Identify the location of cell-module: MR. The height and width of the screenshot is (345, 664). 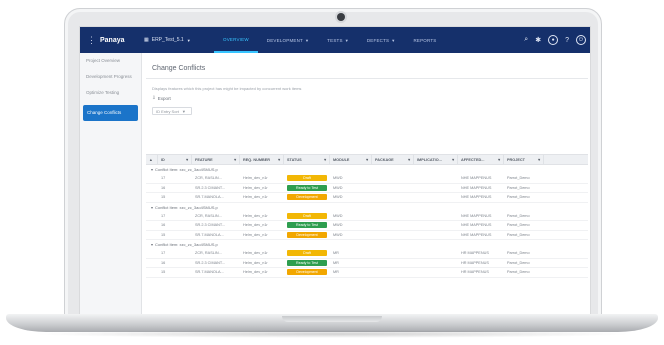
(336, 253).